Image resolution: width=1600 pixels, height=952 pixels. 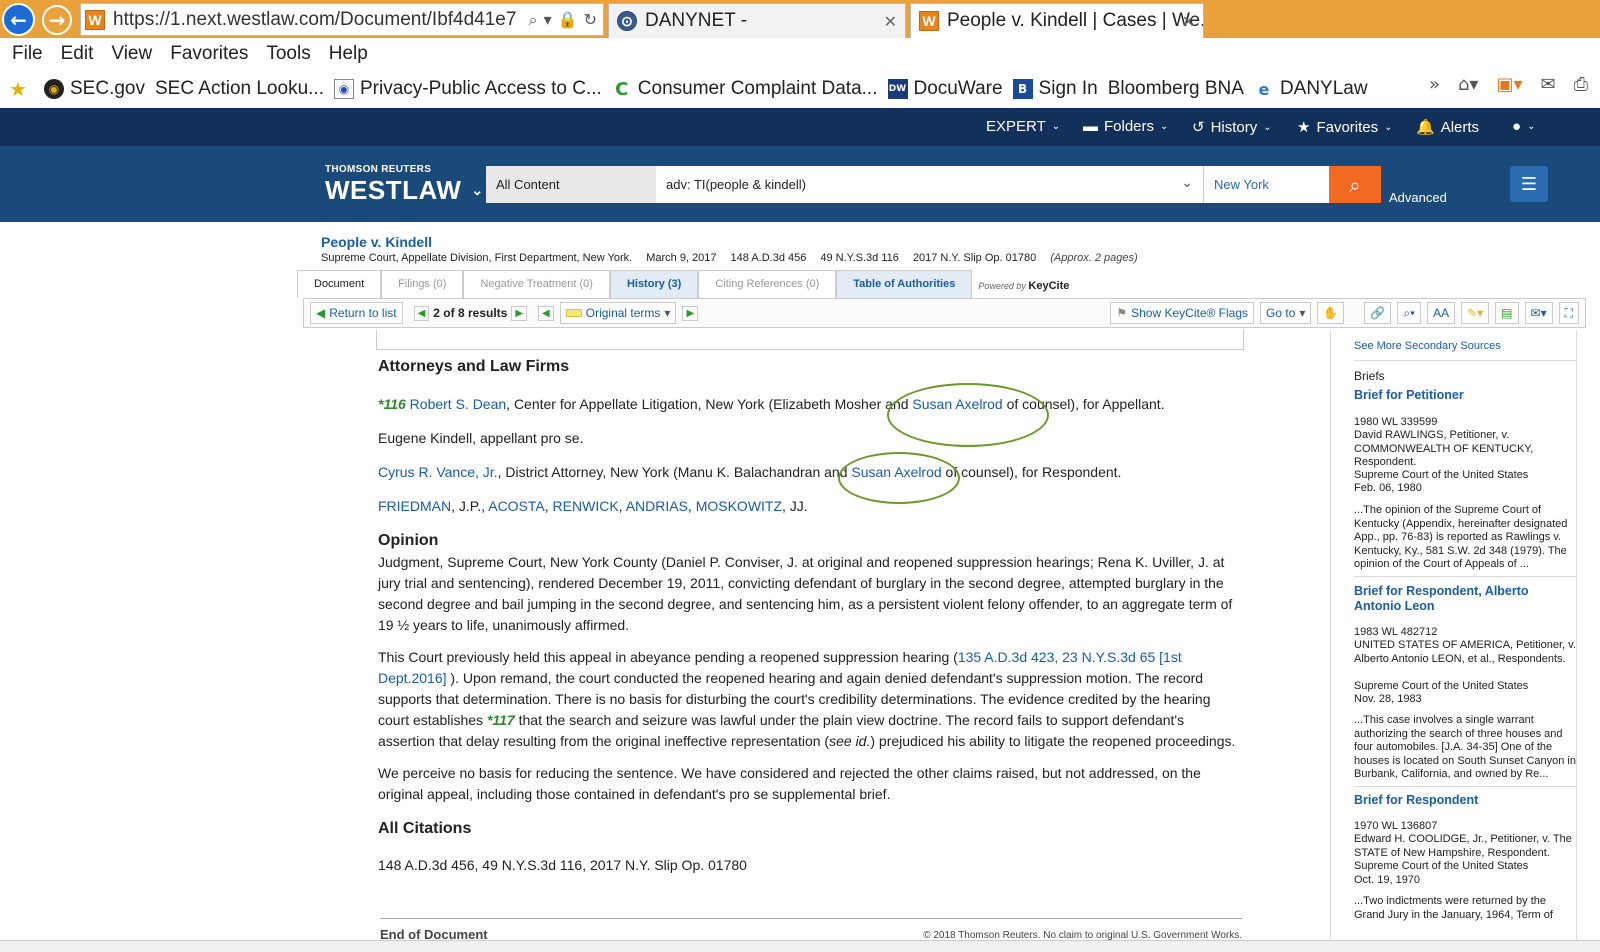 I want to click on consumer-icon: C, so click(x=622, y=89).